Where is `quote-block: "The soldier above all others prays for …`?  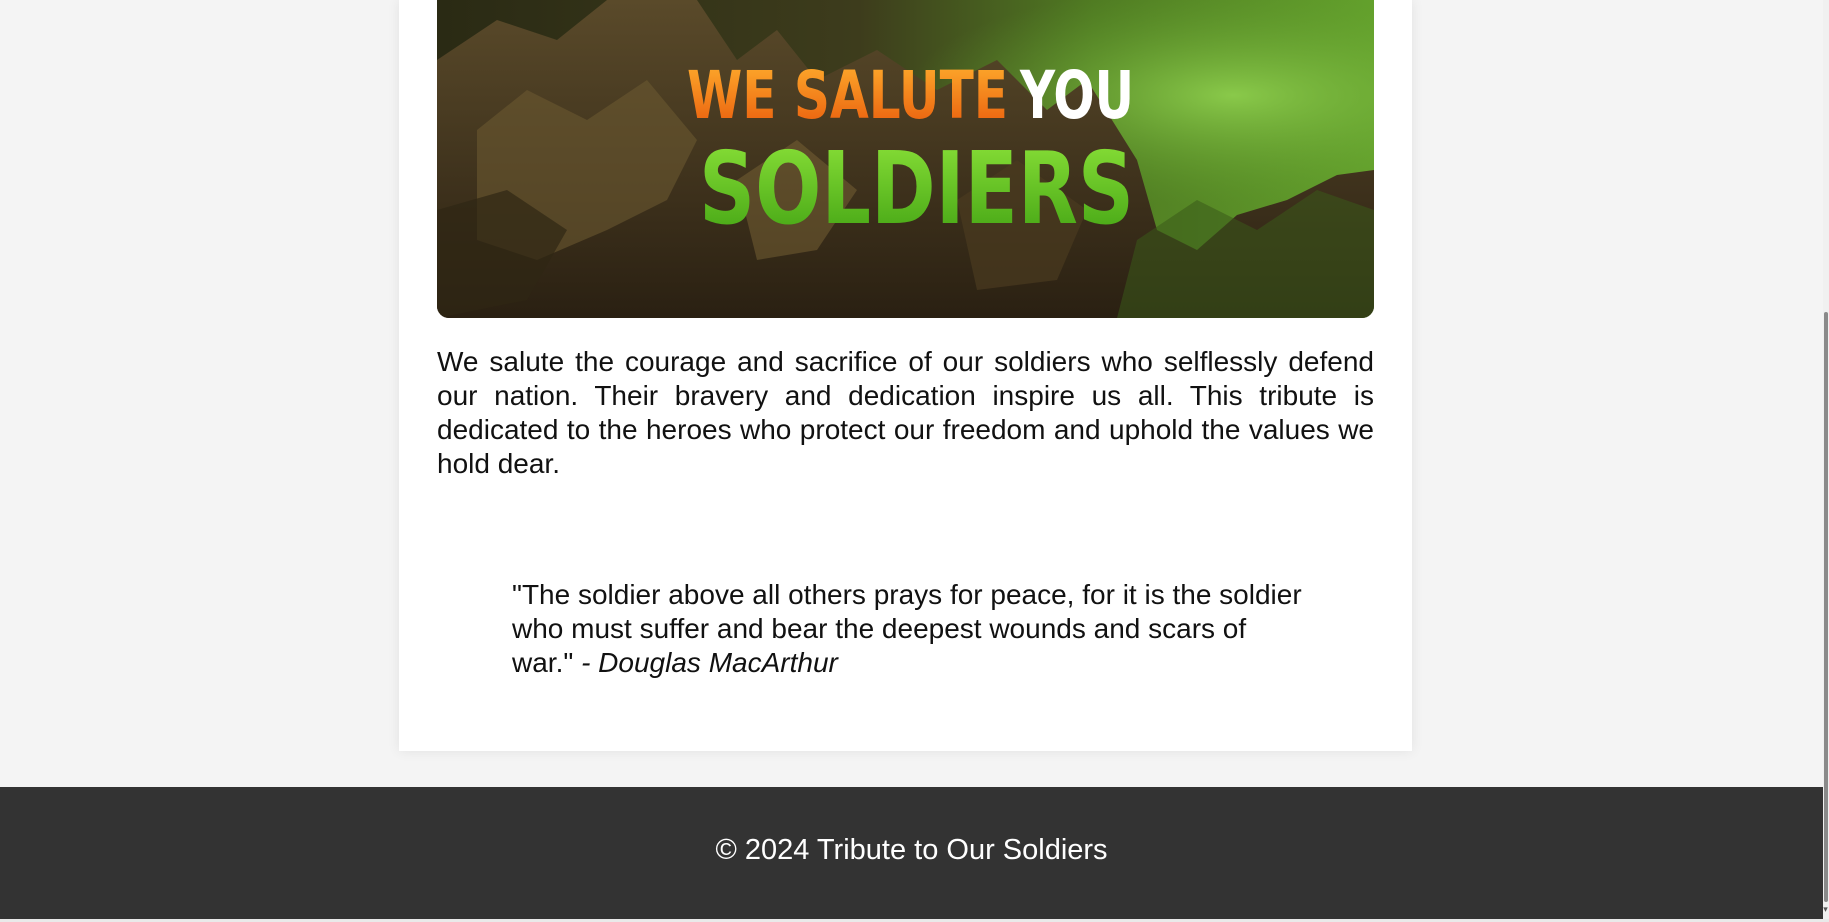
quote-block: "The soldier above all others prays for … is located at coordinates (907, 629).